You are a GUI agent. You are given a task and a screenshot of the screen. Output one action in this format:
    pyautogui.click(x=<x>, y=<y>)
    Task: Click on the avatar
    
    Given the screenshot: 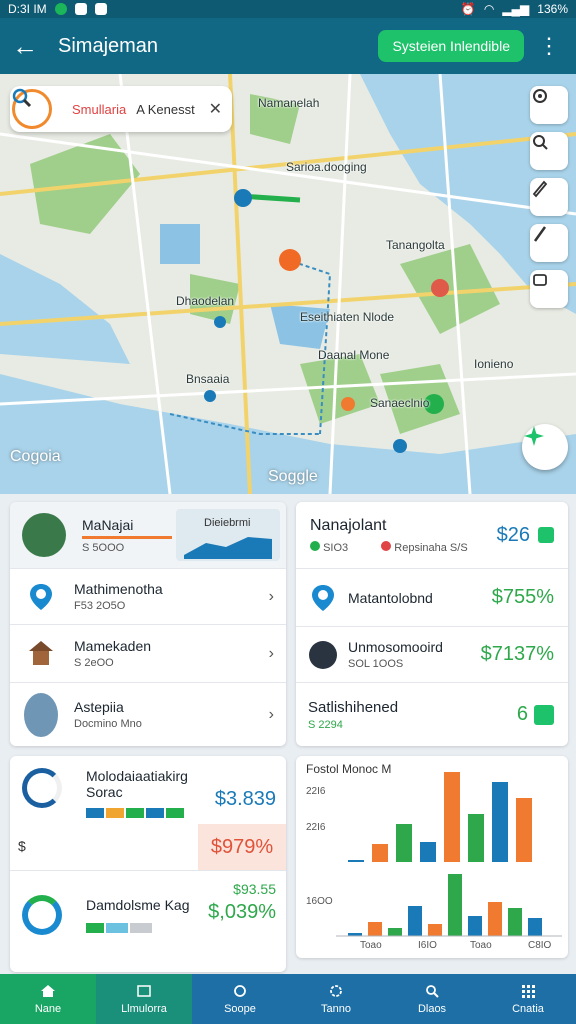 What is the action you would take?
    pyautogui.click(x=323, y=655)
    